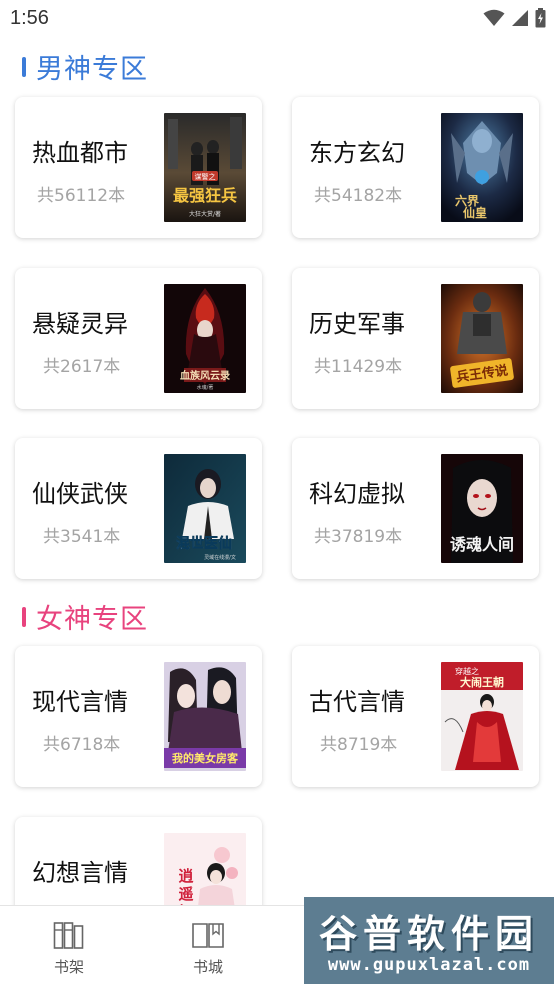 The image size is (554, 984). What do you see at coordinates (205, 214) in the screenshot?
I see `svg-text: 大狂大赏/著` at bounding box center [205, 214].